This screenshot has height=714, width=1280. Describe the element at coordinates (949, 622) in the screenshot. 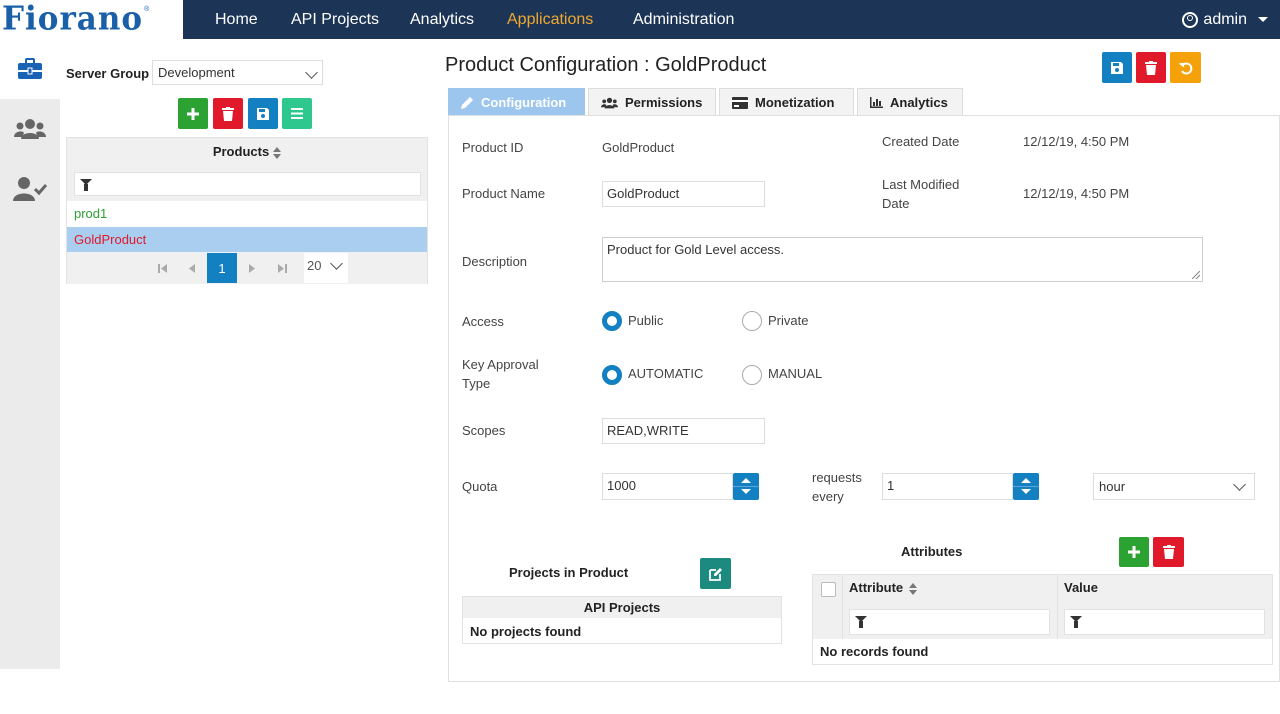

I see `attribute-filter-input` at that location.